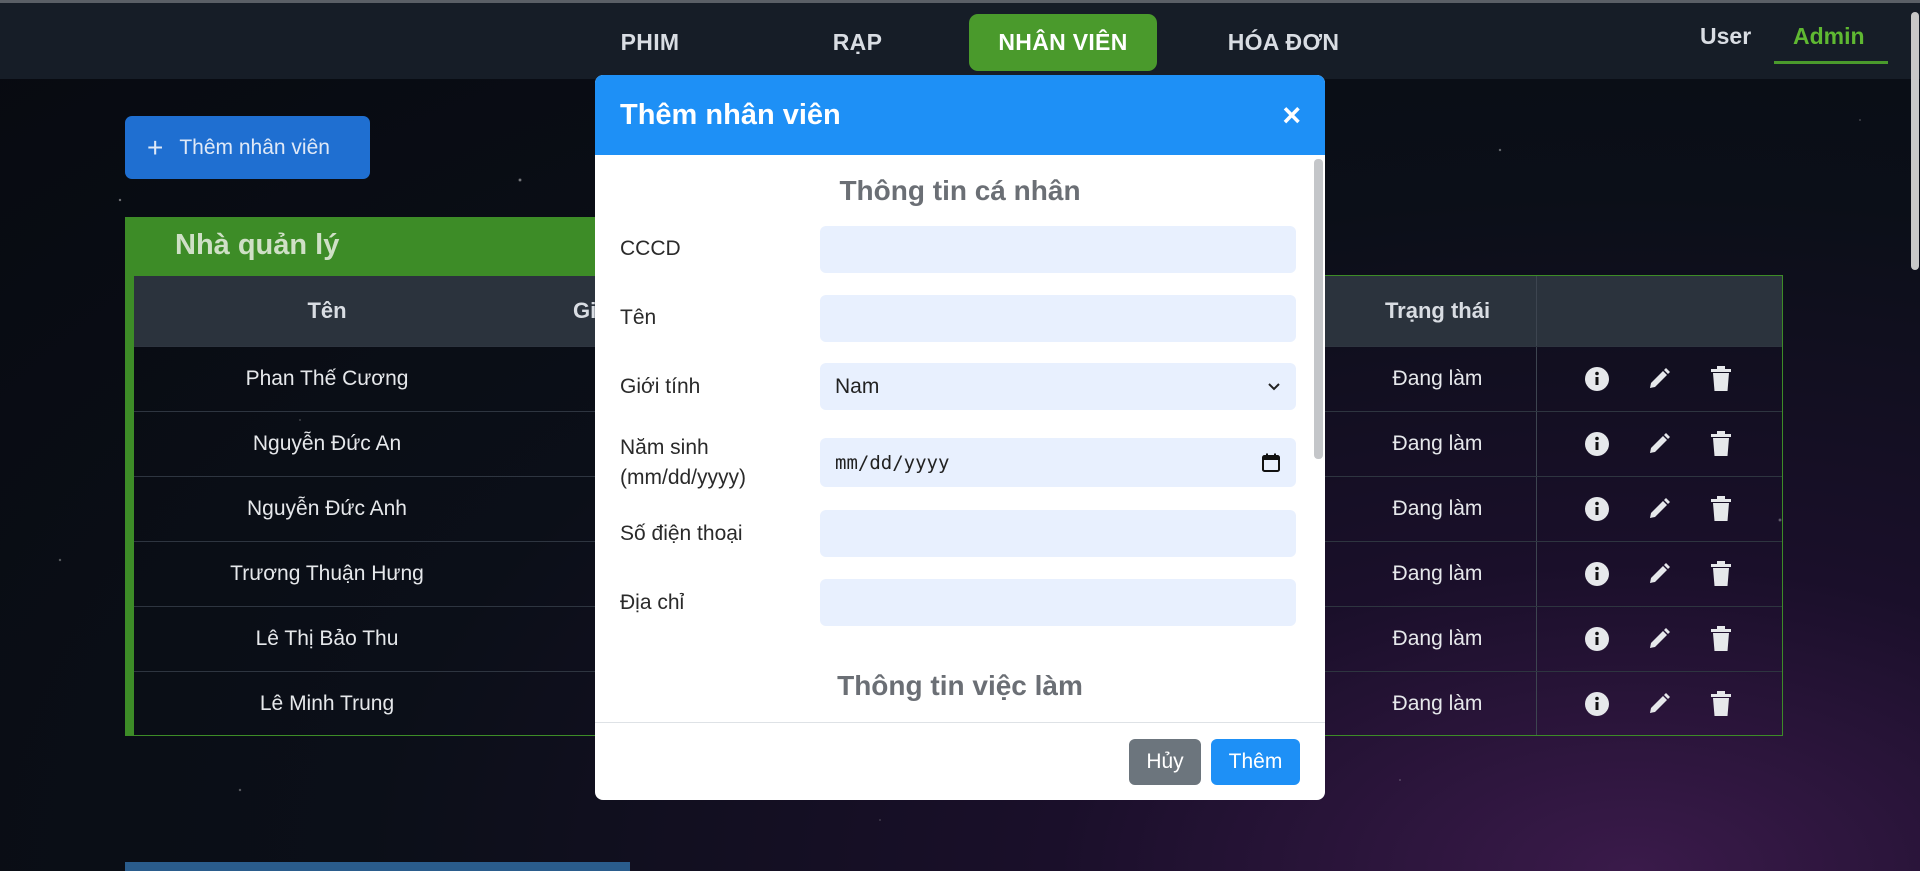 This screenshot has width=1920, height=871. Describe the element at coordinates (681, 533) in the screenshot. I see `phone-label: Số điện thoại` at that location.